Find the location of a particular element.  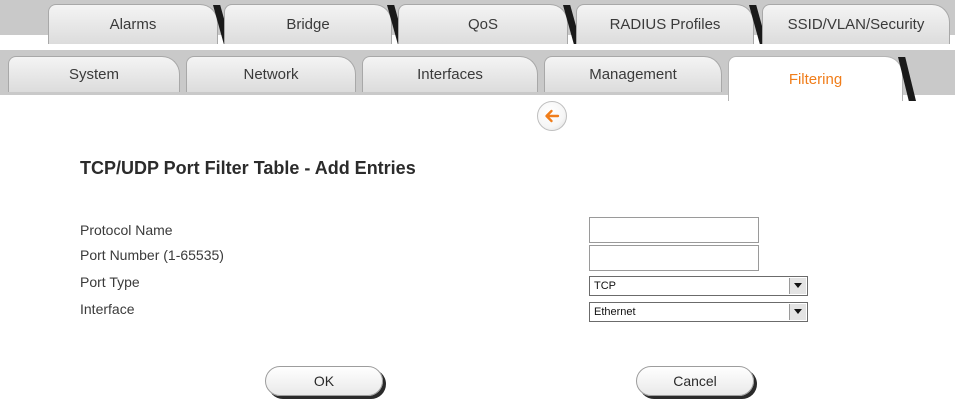

ok-button: OK is located at coordinates (324, 381).